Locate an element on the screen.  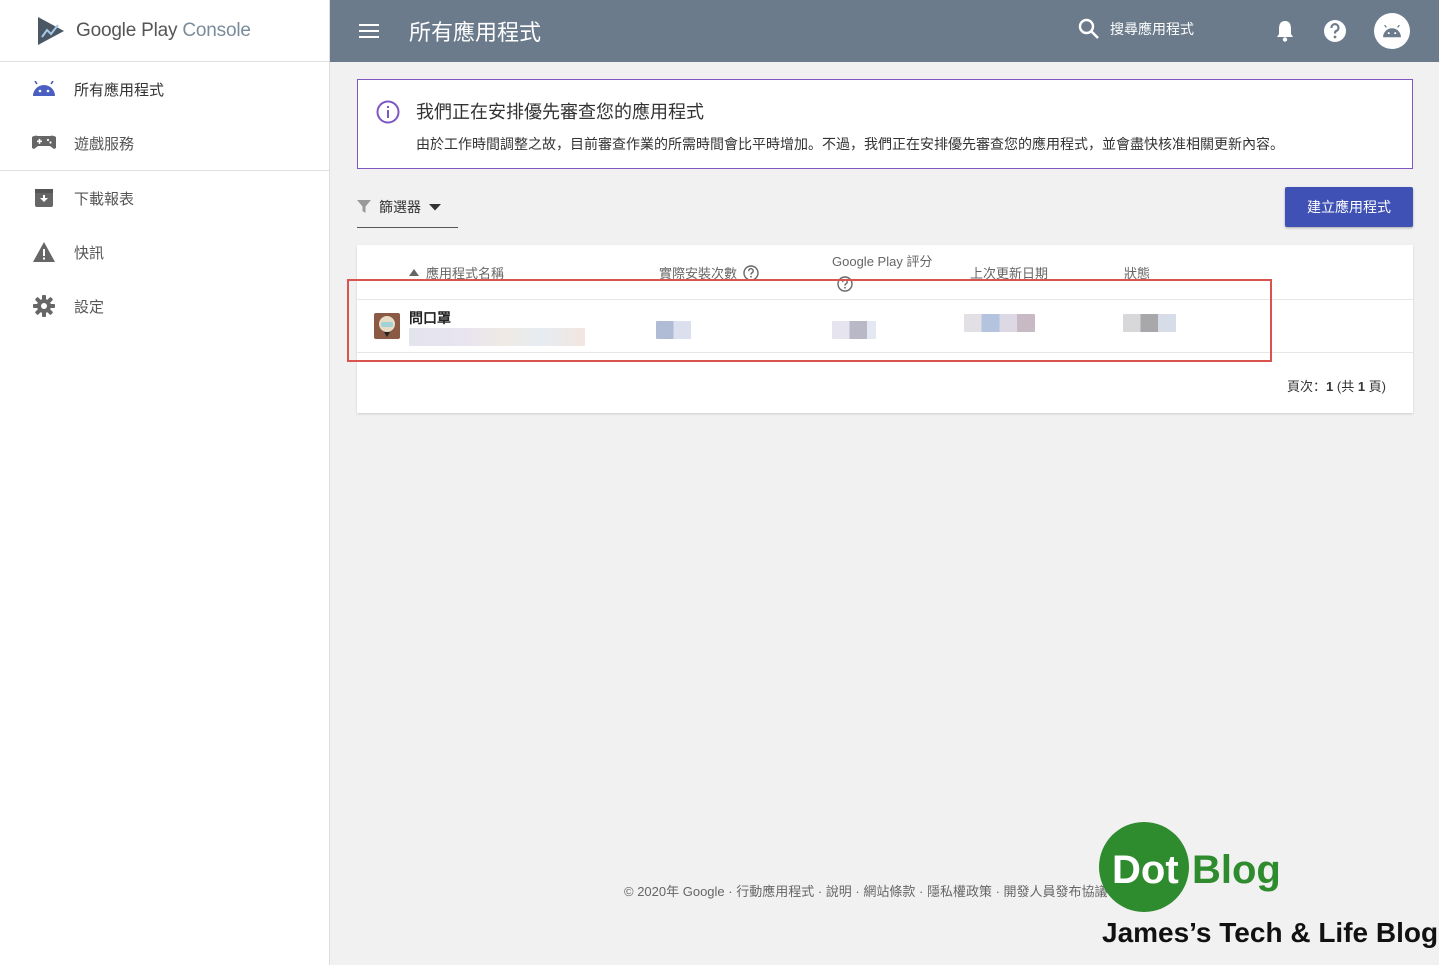
account-avatar is located at coordinates (1392, 31).